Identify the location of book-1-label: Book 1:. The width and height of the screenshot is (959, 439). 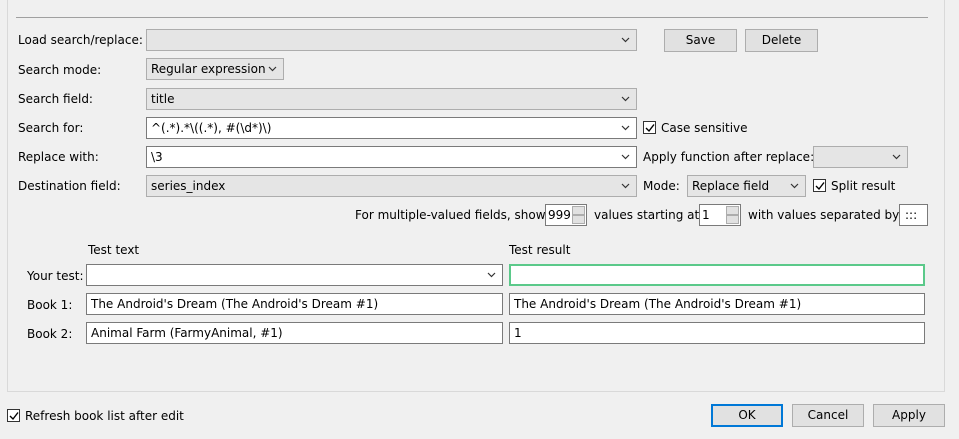
(50, 305).